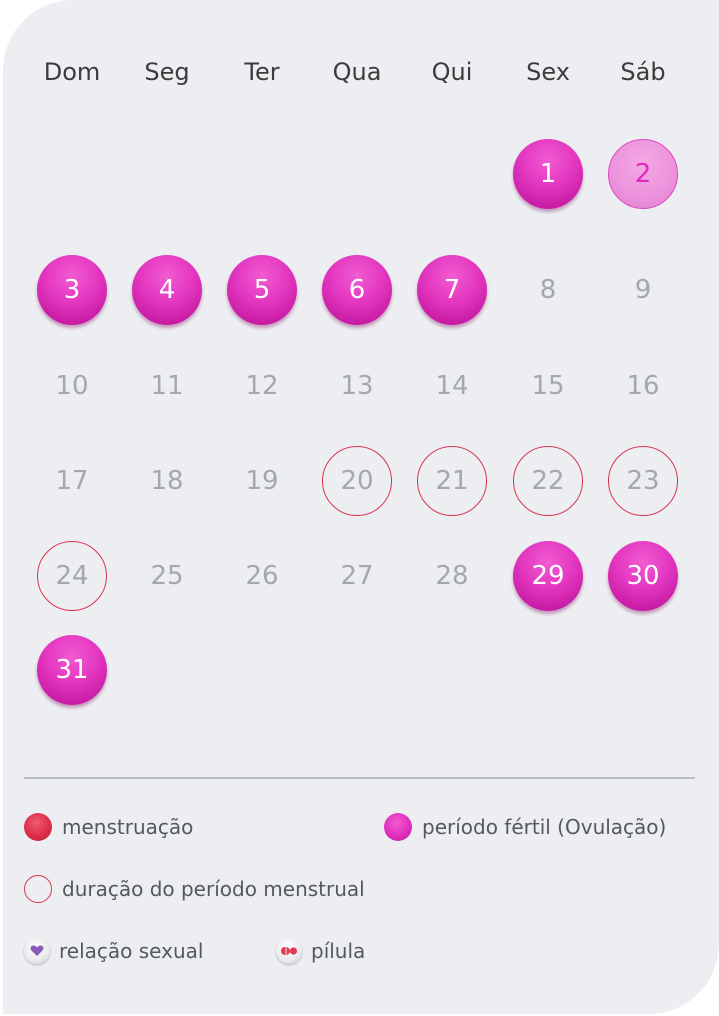 The image size is (719, 1016). Describe the element at coordinates (262, 72) in the screenshot. I see `weekday-label: Ter` at that location.